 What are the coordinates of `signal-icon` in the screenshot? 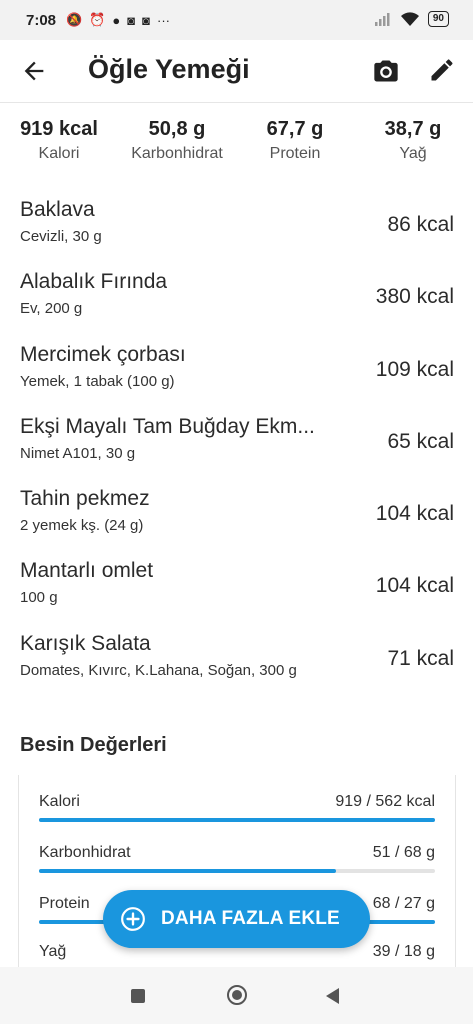 It's located at (382, 19).